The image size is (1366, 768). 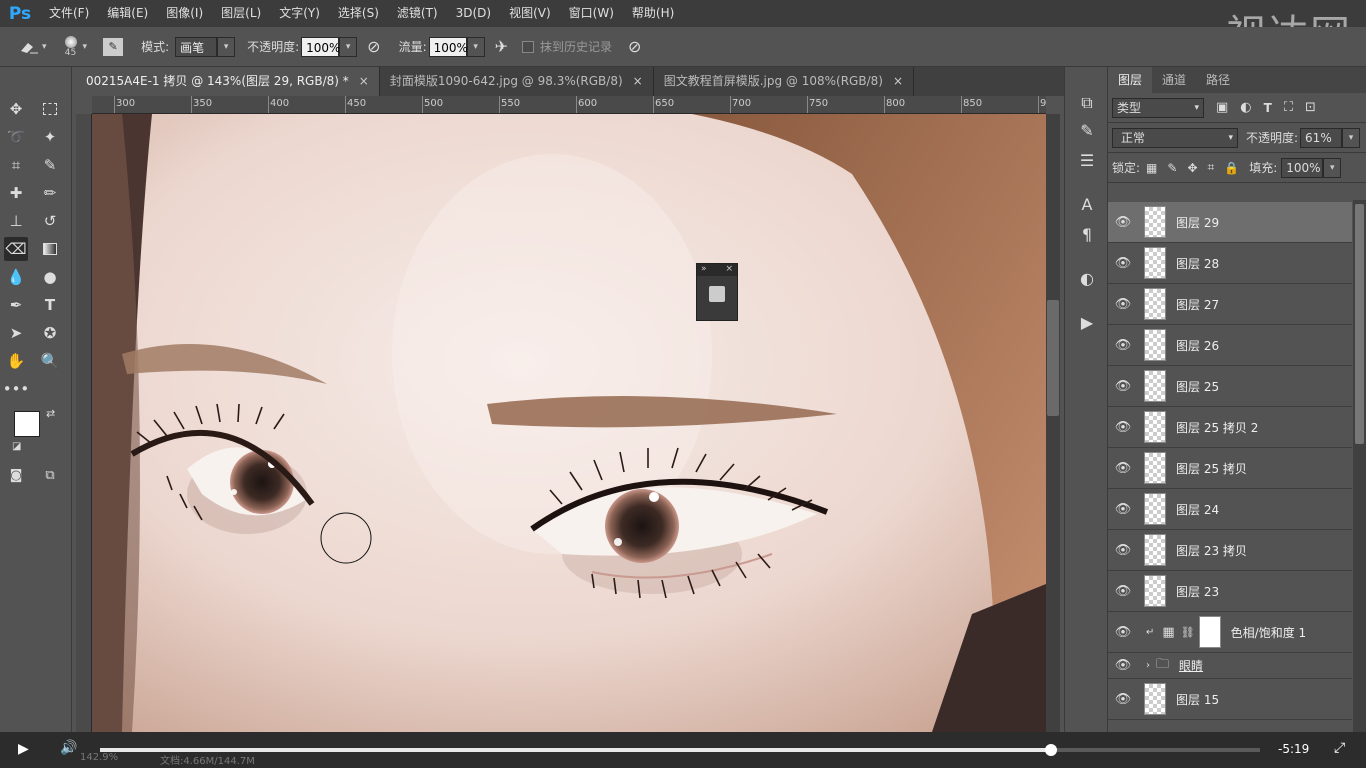 I want to click on layer-row: 👁 图层 25, so click(x=1230, y=386).